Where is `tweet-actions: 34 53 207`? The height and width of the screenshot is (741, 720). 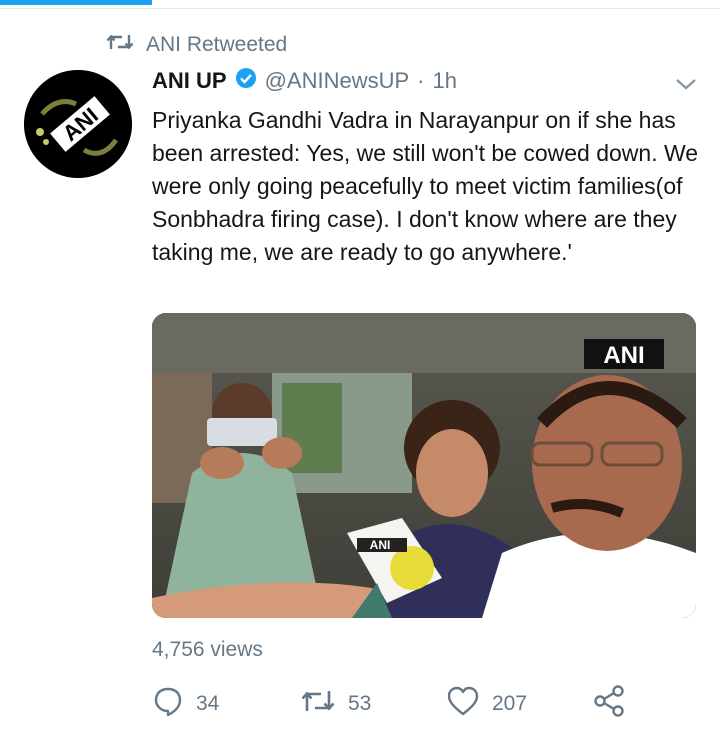 tweet-actions: 34 53 207 is located at coordinates (426, 704).